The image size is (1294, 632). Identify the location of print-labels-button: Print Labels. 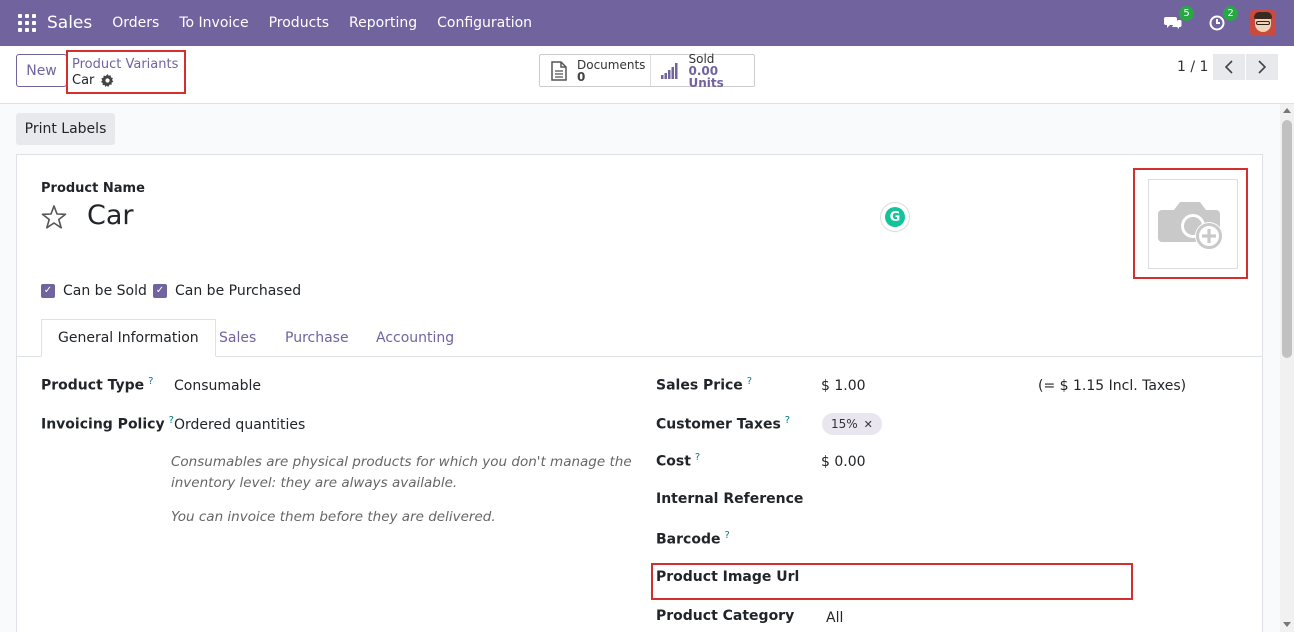
(65, 129).